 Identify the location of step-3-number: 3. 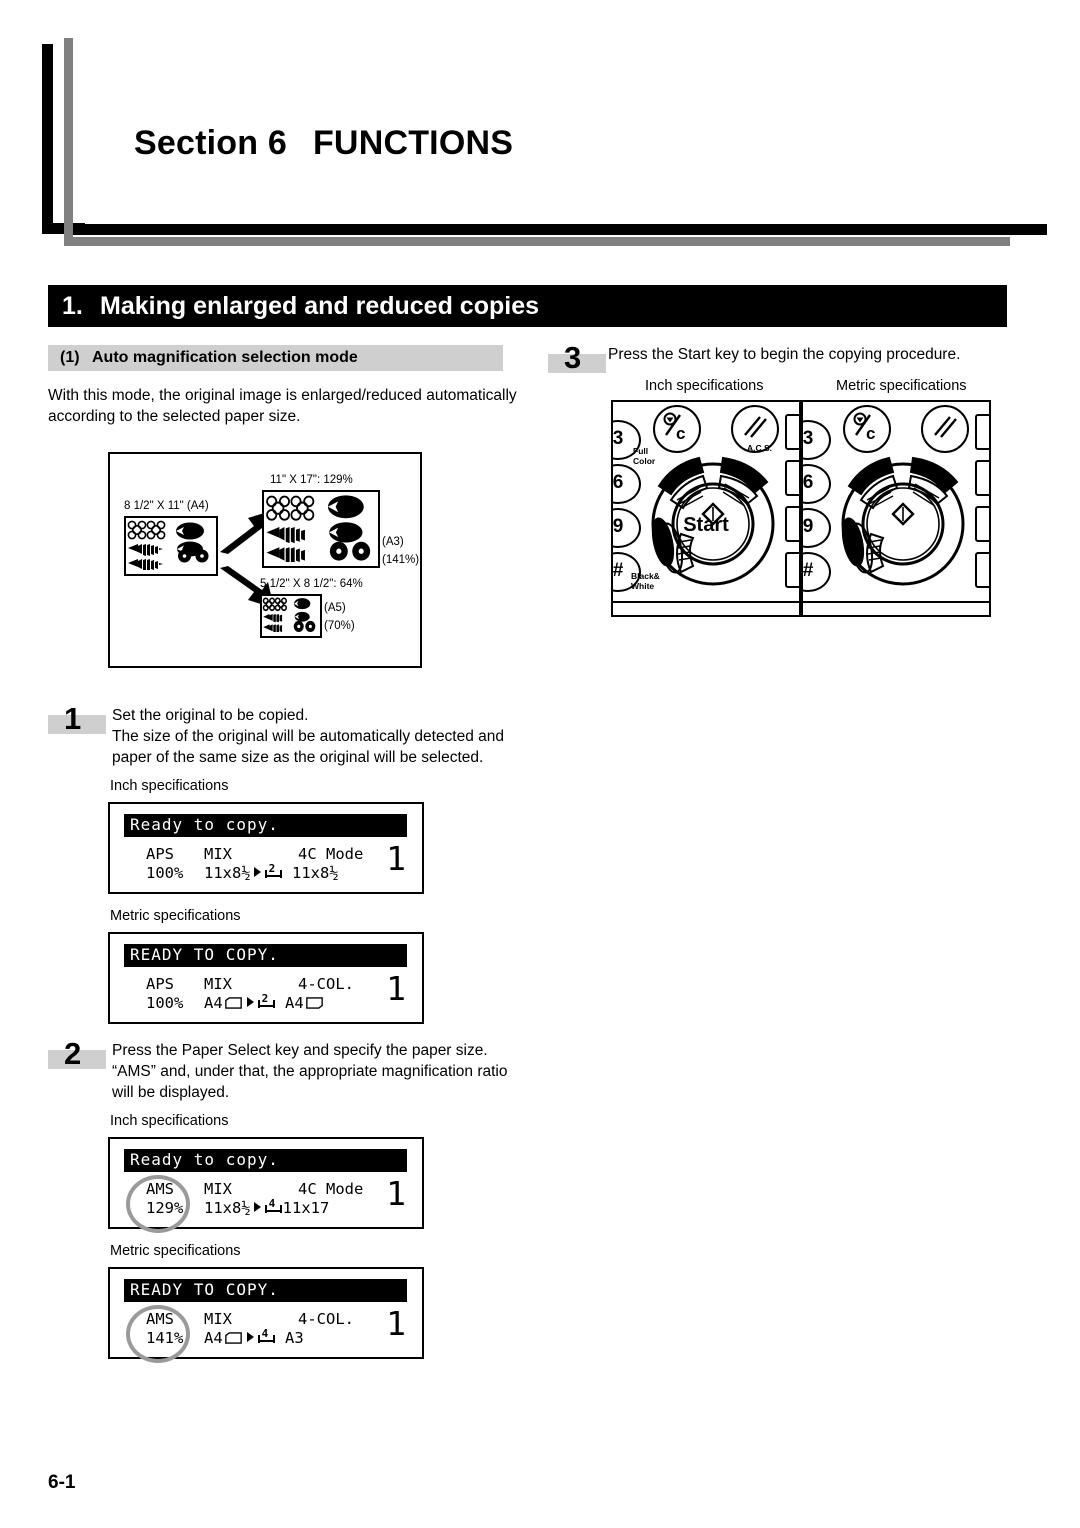
(573, 357).